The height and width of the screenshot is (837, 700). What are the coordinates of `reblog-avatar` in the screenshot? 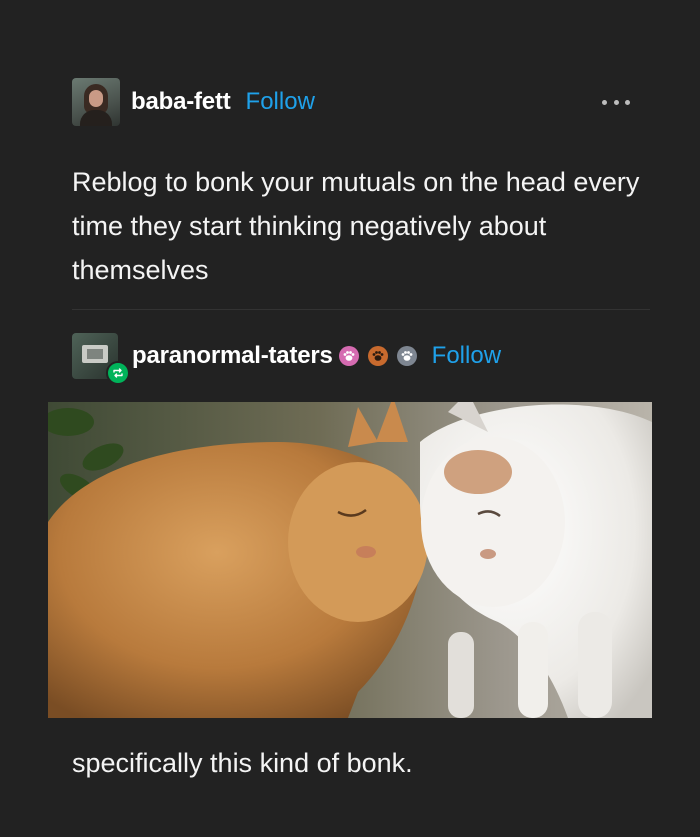 It's located at (101, 359).